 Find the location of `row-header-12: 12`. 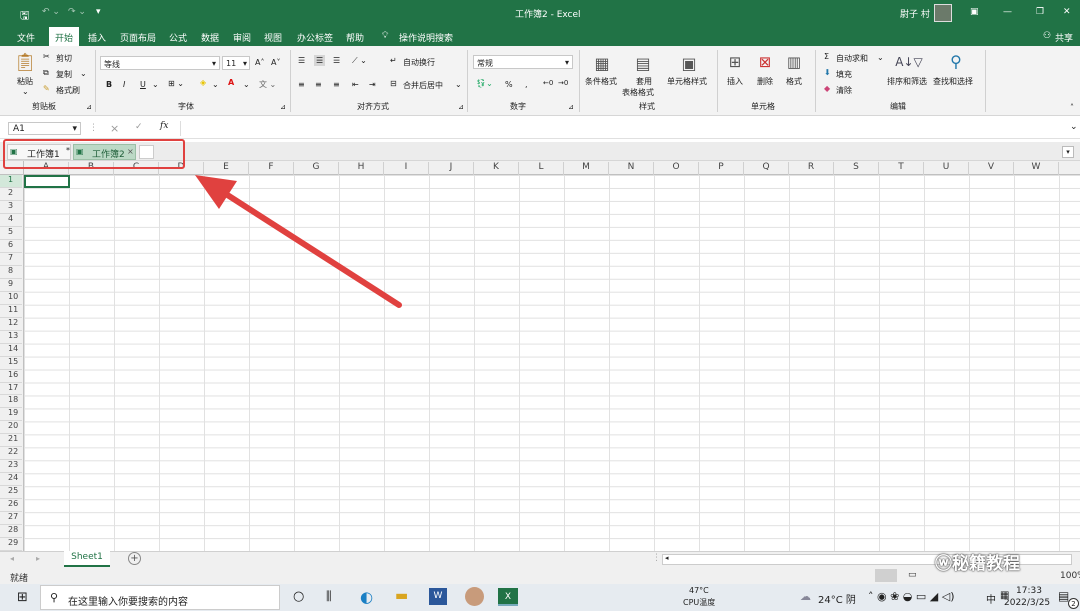

row-header-12: 12 is located at coordinates (11, 324).